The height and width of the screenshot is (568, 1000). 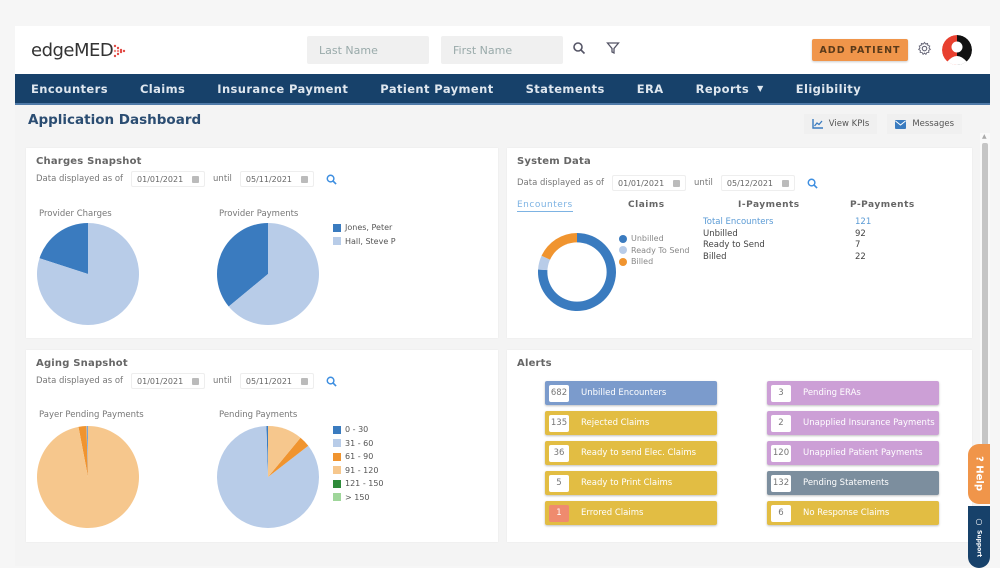 I want to click on add-patient-button: ADD PATIENT, so click(x=860, y=50).